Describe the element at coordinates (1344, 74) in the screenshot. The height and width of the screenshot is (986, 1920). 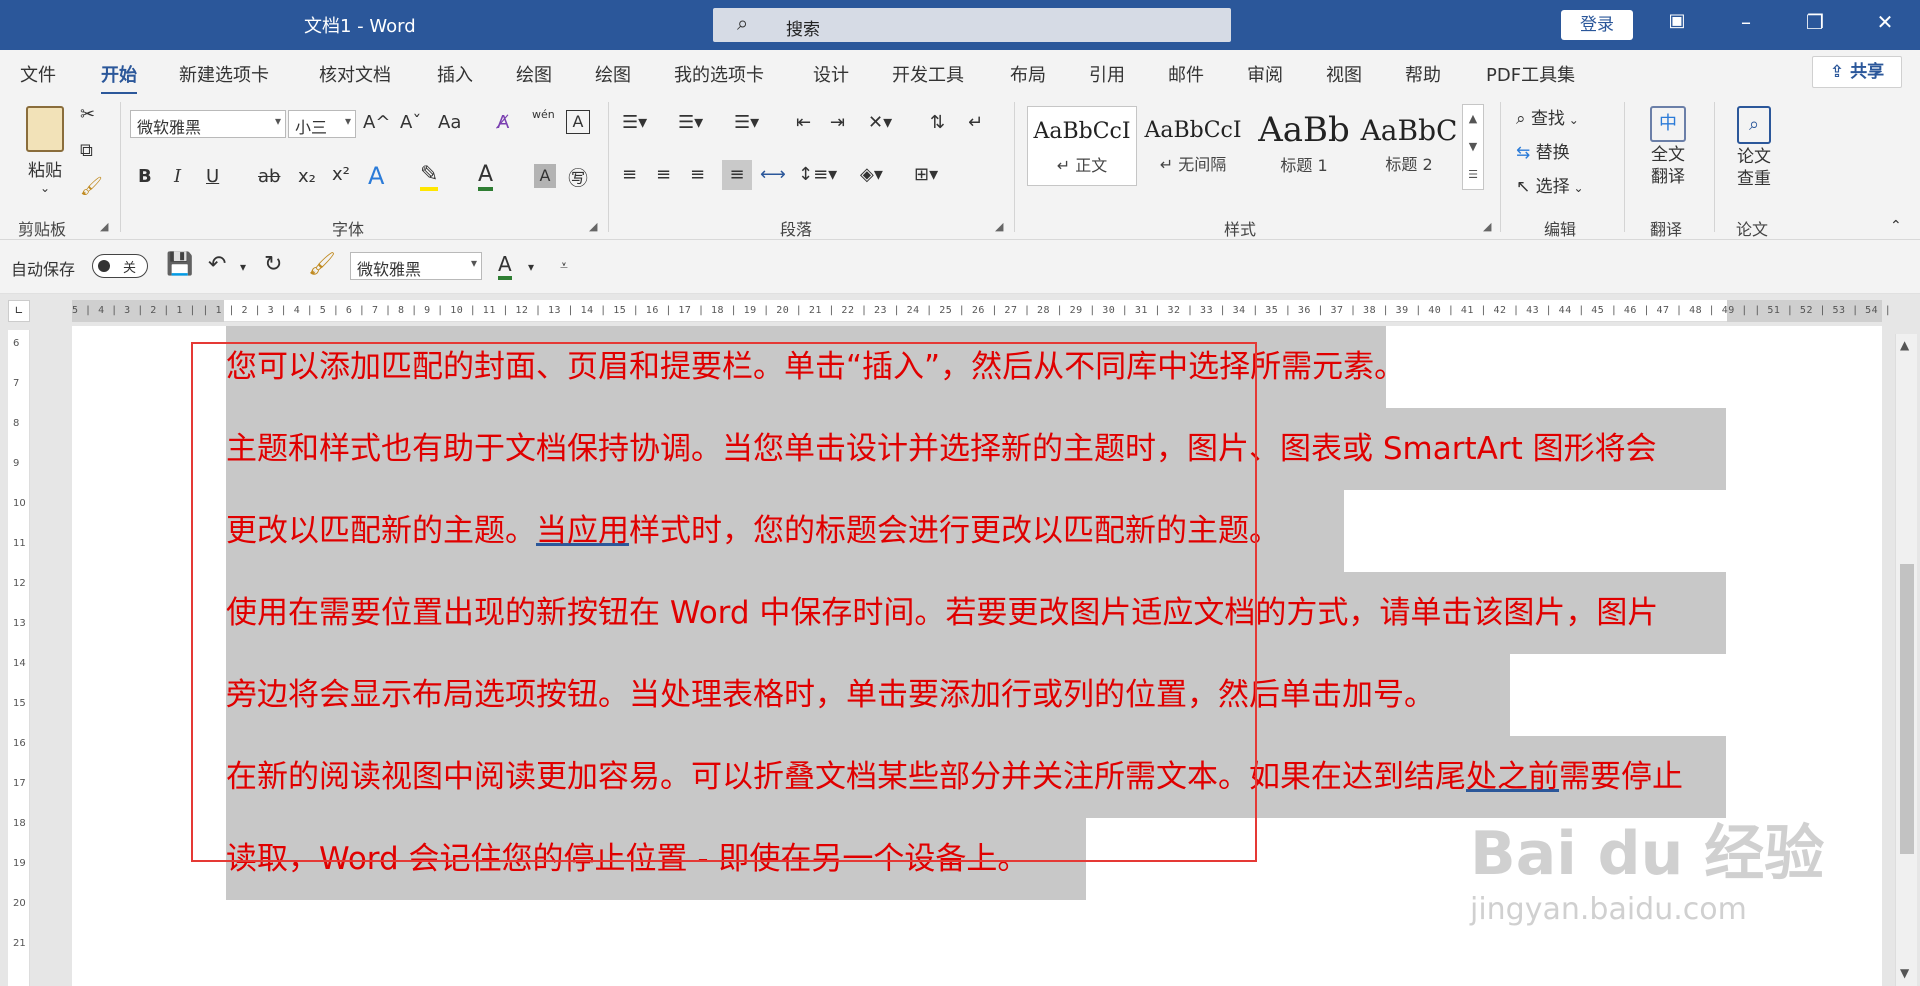
I see `tab-view: 视图` at that location.